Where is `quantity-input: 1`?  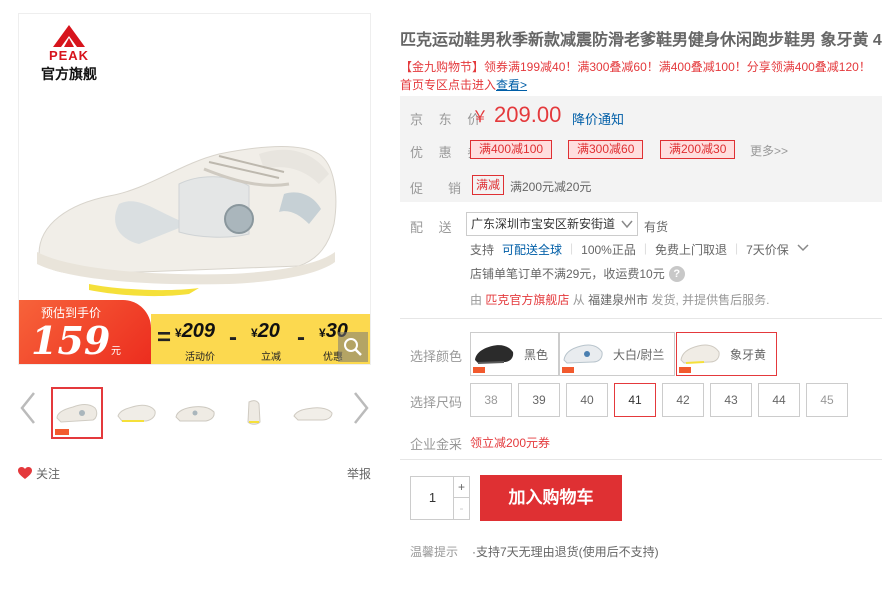
quantity-input: 1 is located at coordinates (432, 498).